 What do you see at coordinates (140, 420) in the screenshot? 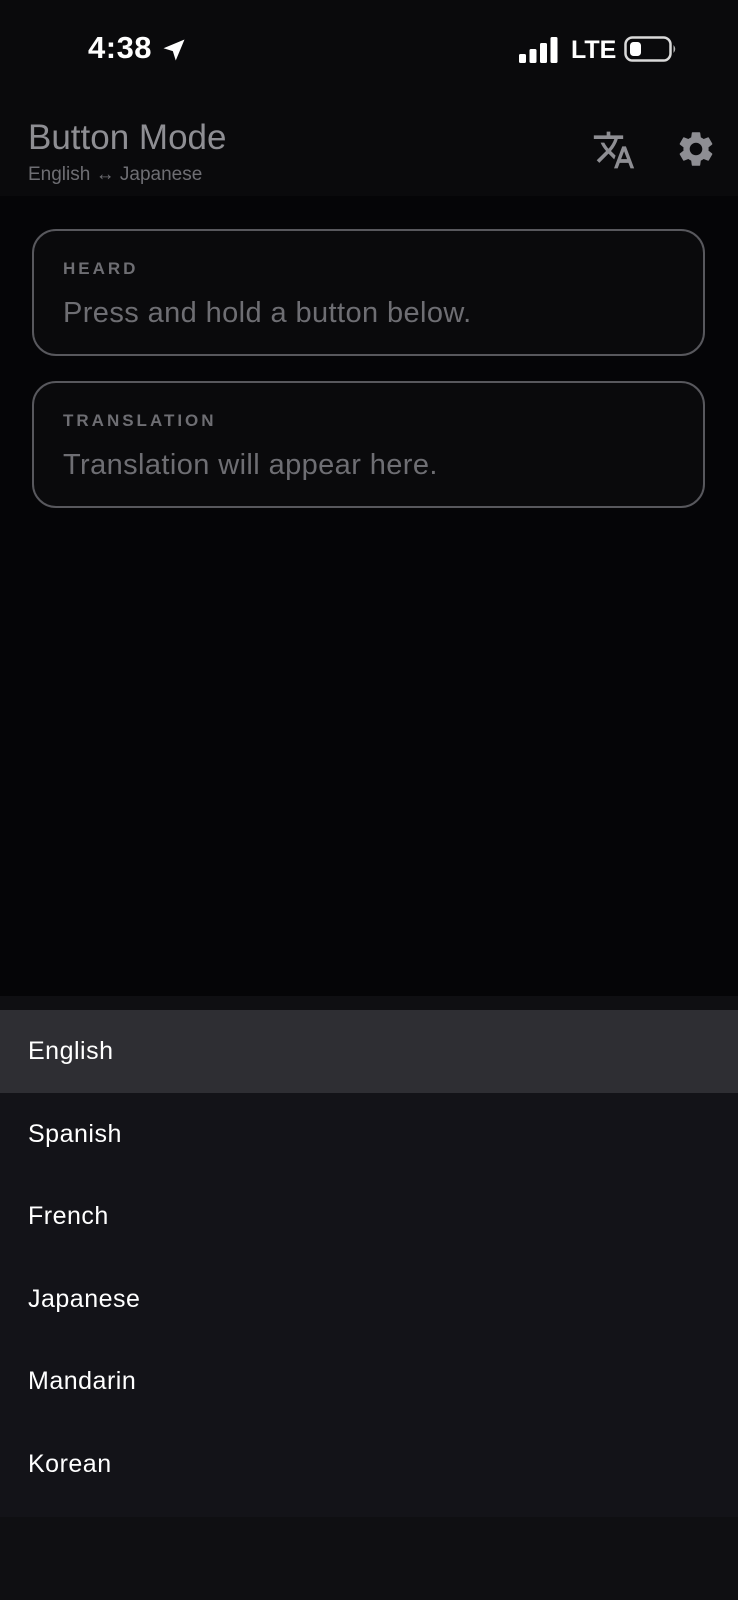
I see `translation-label: TRANSLATION` at bounding box center [140, 420].